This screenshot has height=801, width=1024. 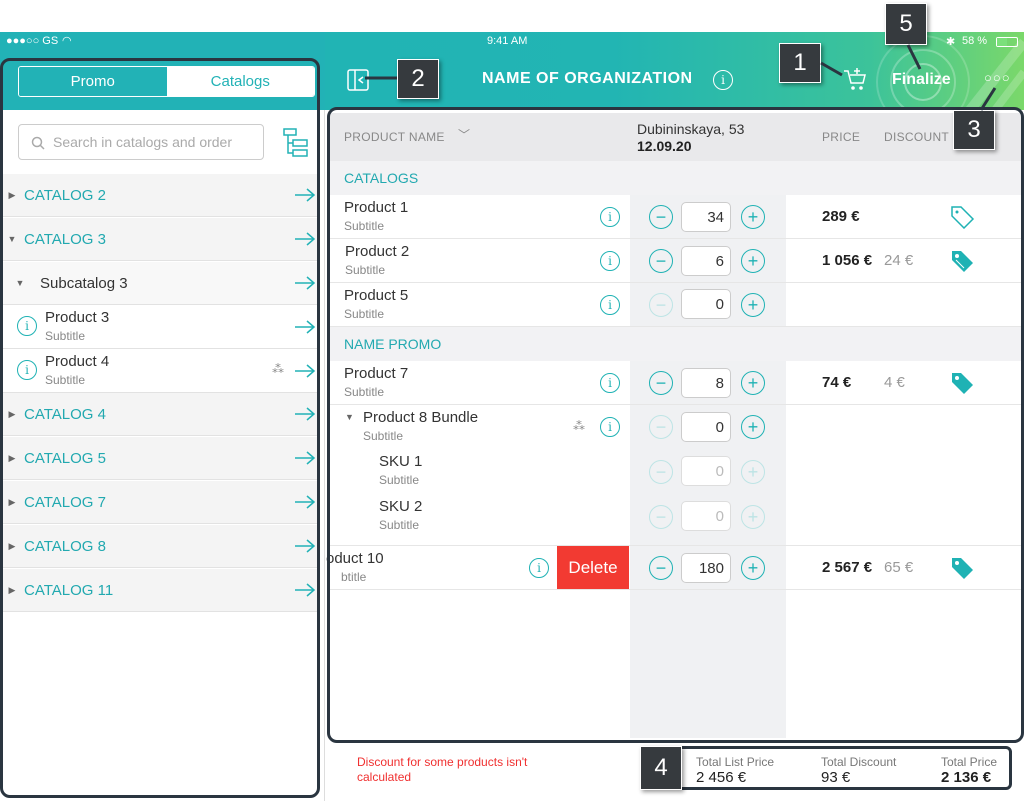 What do you see at coordinates (93, 81) in the screenshot?
I see `tab-promo: Promo` at bounding box center [93, 81].